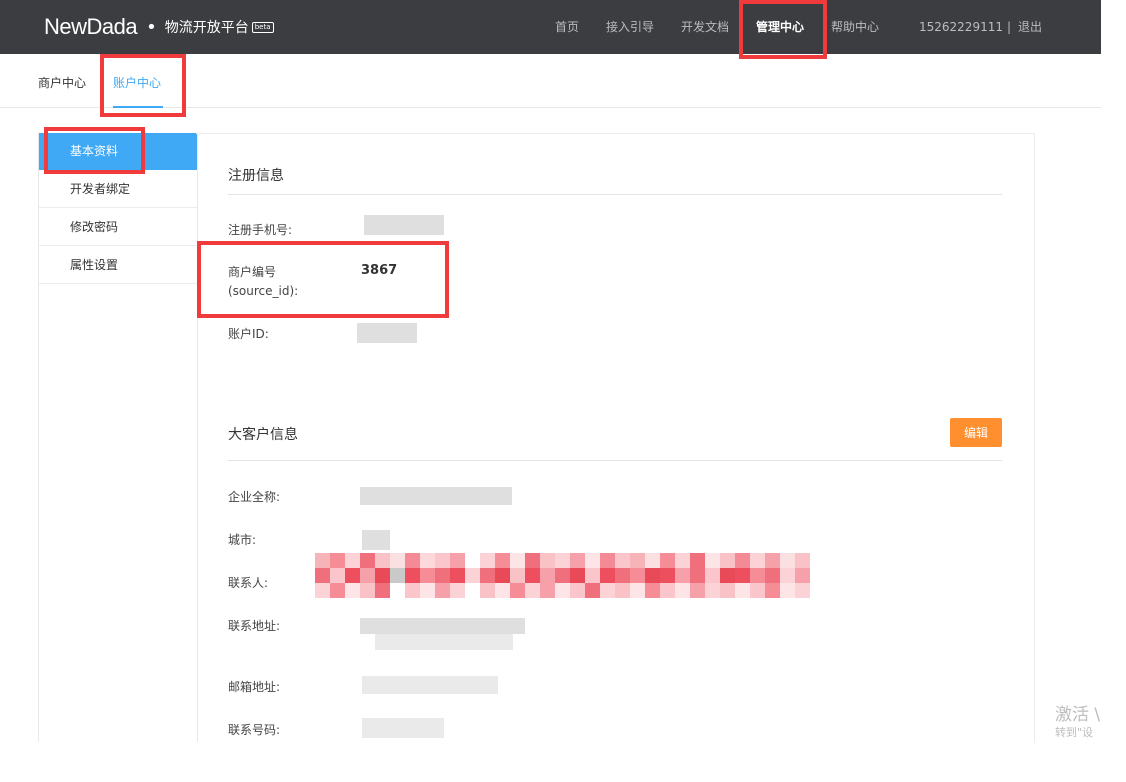 This screenshot has height=782, width=1126. Describe the element at coordinates (263, 435) in the screenshot. I see `enterprise-info-title: 大客户信息` at that location.